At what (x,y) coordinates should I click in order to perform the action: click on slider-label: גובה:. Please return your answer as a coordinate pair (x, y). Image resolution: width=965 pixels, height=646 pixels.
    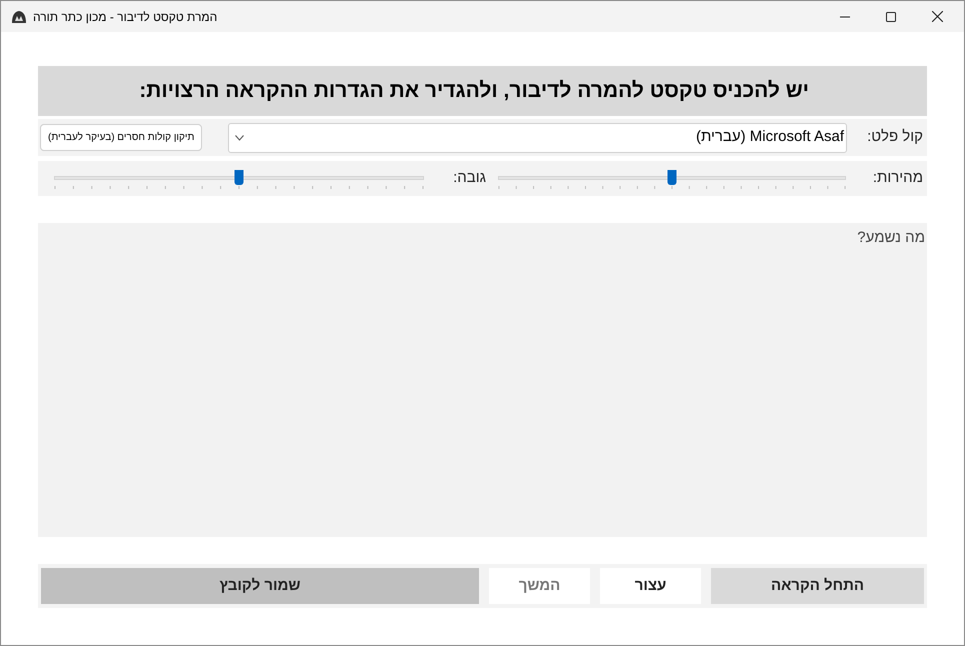
    Looking at the image, I should click on (469, 178).